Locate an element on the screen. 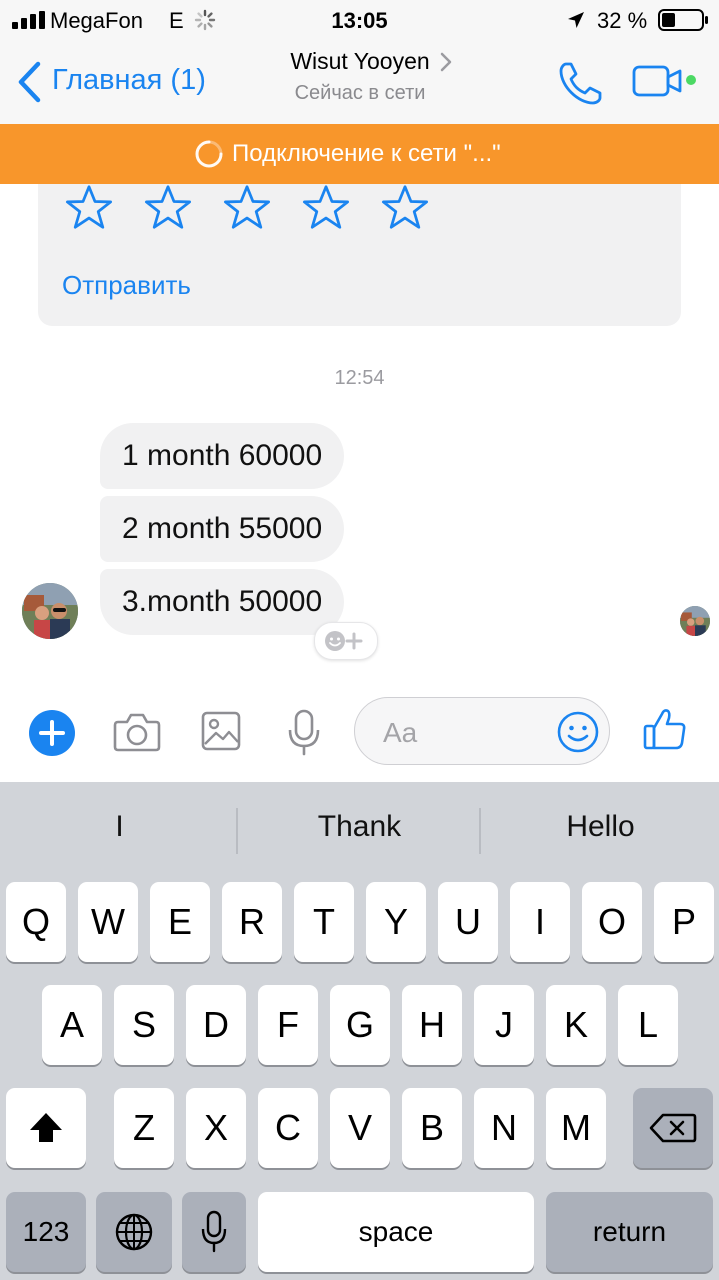 Image resolution: width=719 pixels, height=1280 pixels. camera-button is located at coordinates (137, 732).